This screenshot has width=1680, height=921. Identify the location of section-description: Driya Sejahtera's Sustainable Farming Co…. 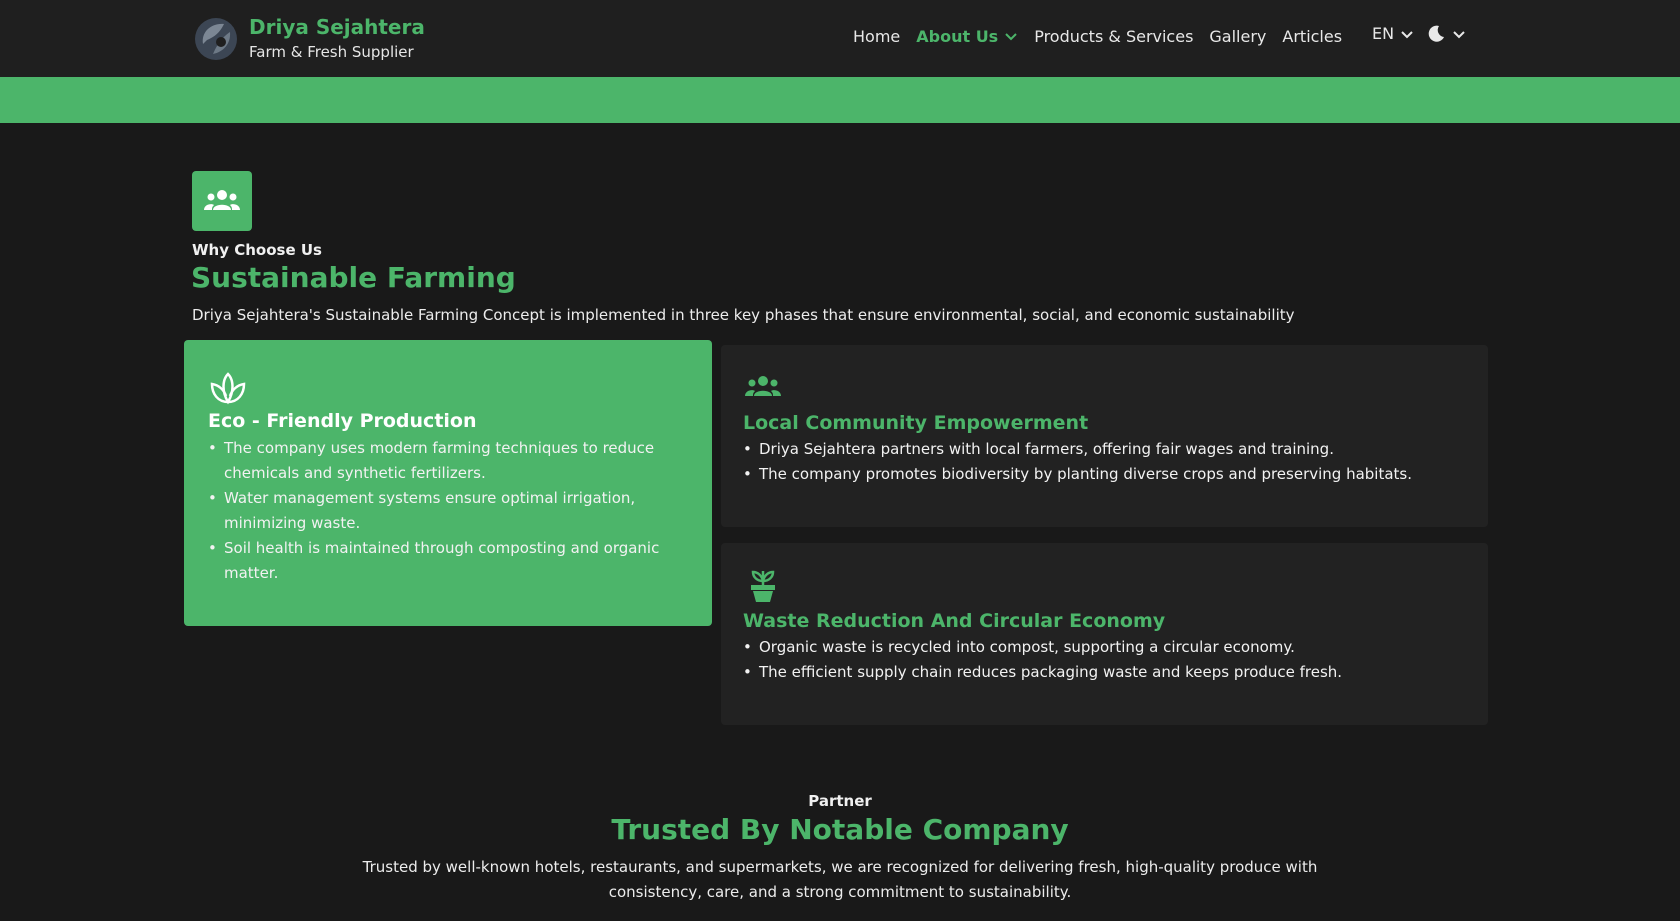
(743, 315).